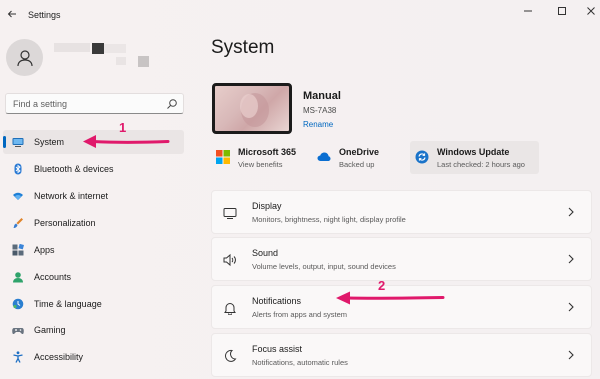 The image size is (600, 379). I want to click on active-indicator, so click(4, 142).